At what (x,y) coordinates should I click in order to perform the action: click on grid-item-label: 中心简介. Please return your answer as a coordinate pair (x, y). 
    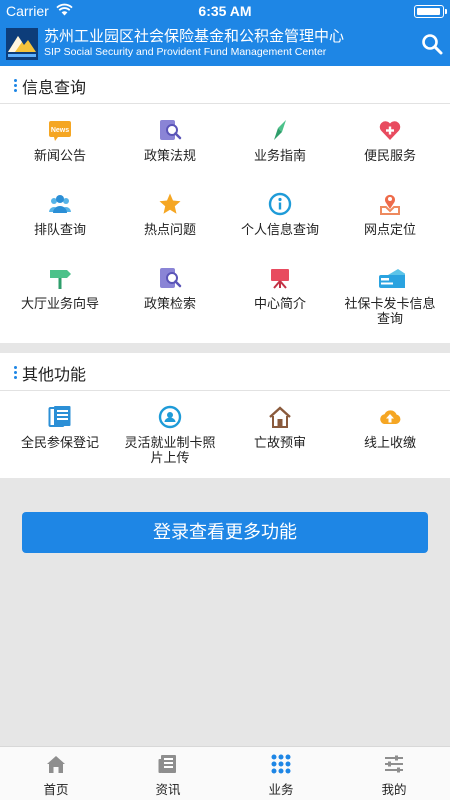
    Looking at the image, I should click on (279, 304).